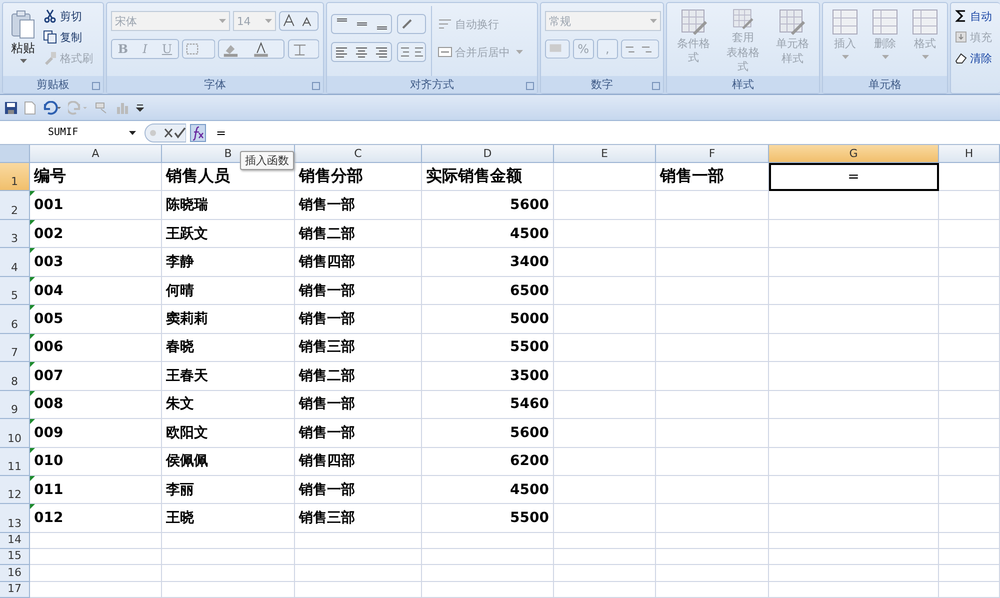 The height and width of the screenshot is (598, 1000). Describe the element at coordinates (96, 234) in the screenshot. I see `table-cell: 002` at that location.